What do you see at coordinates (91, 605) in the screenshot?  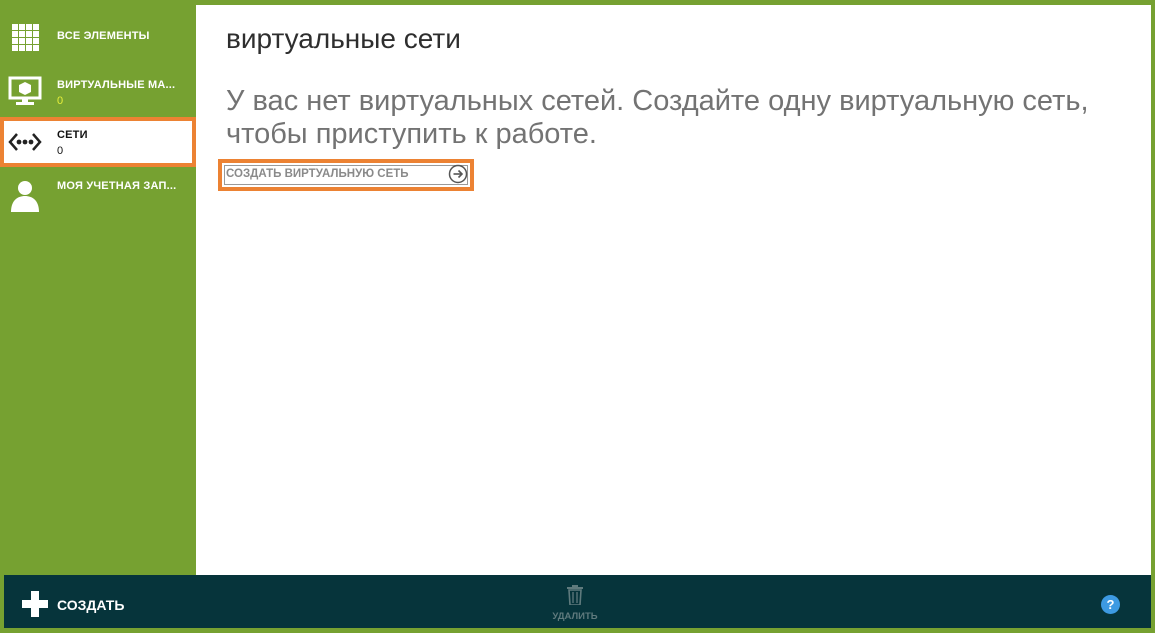 I see `new-button-label: СОЗДАТЬ` at bounding box center [91, 605].